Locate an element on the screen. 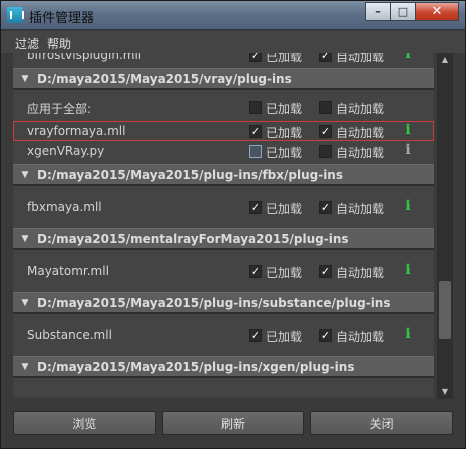 This screenshot has height=449, width=466. maya-app-icon is located at coordinates (15, 15).